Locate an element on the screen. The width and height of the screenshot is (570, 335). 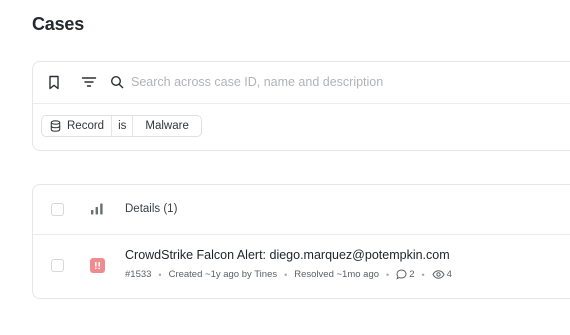
watcher-count-value: 4 is located at coordinates (449, 274).